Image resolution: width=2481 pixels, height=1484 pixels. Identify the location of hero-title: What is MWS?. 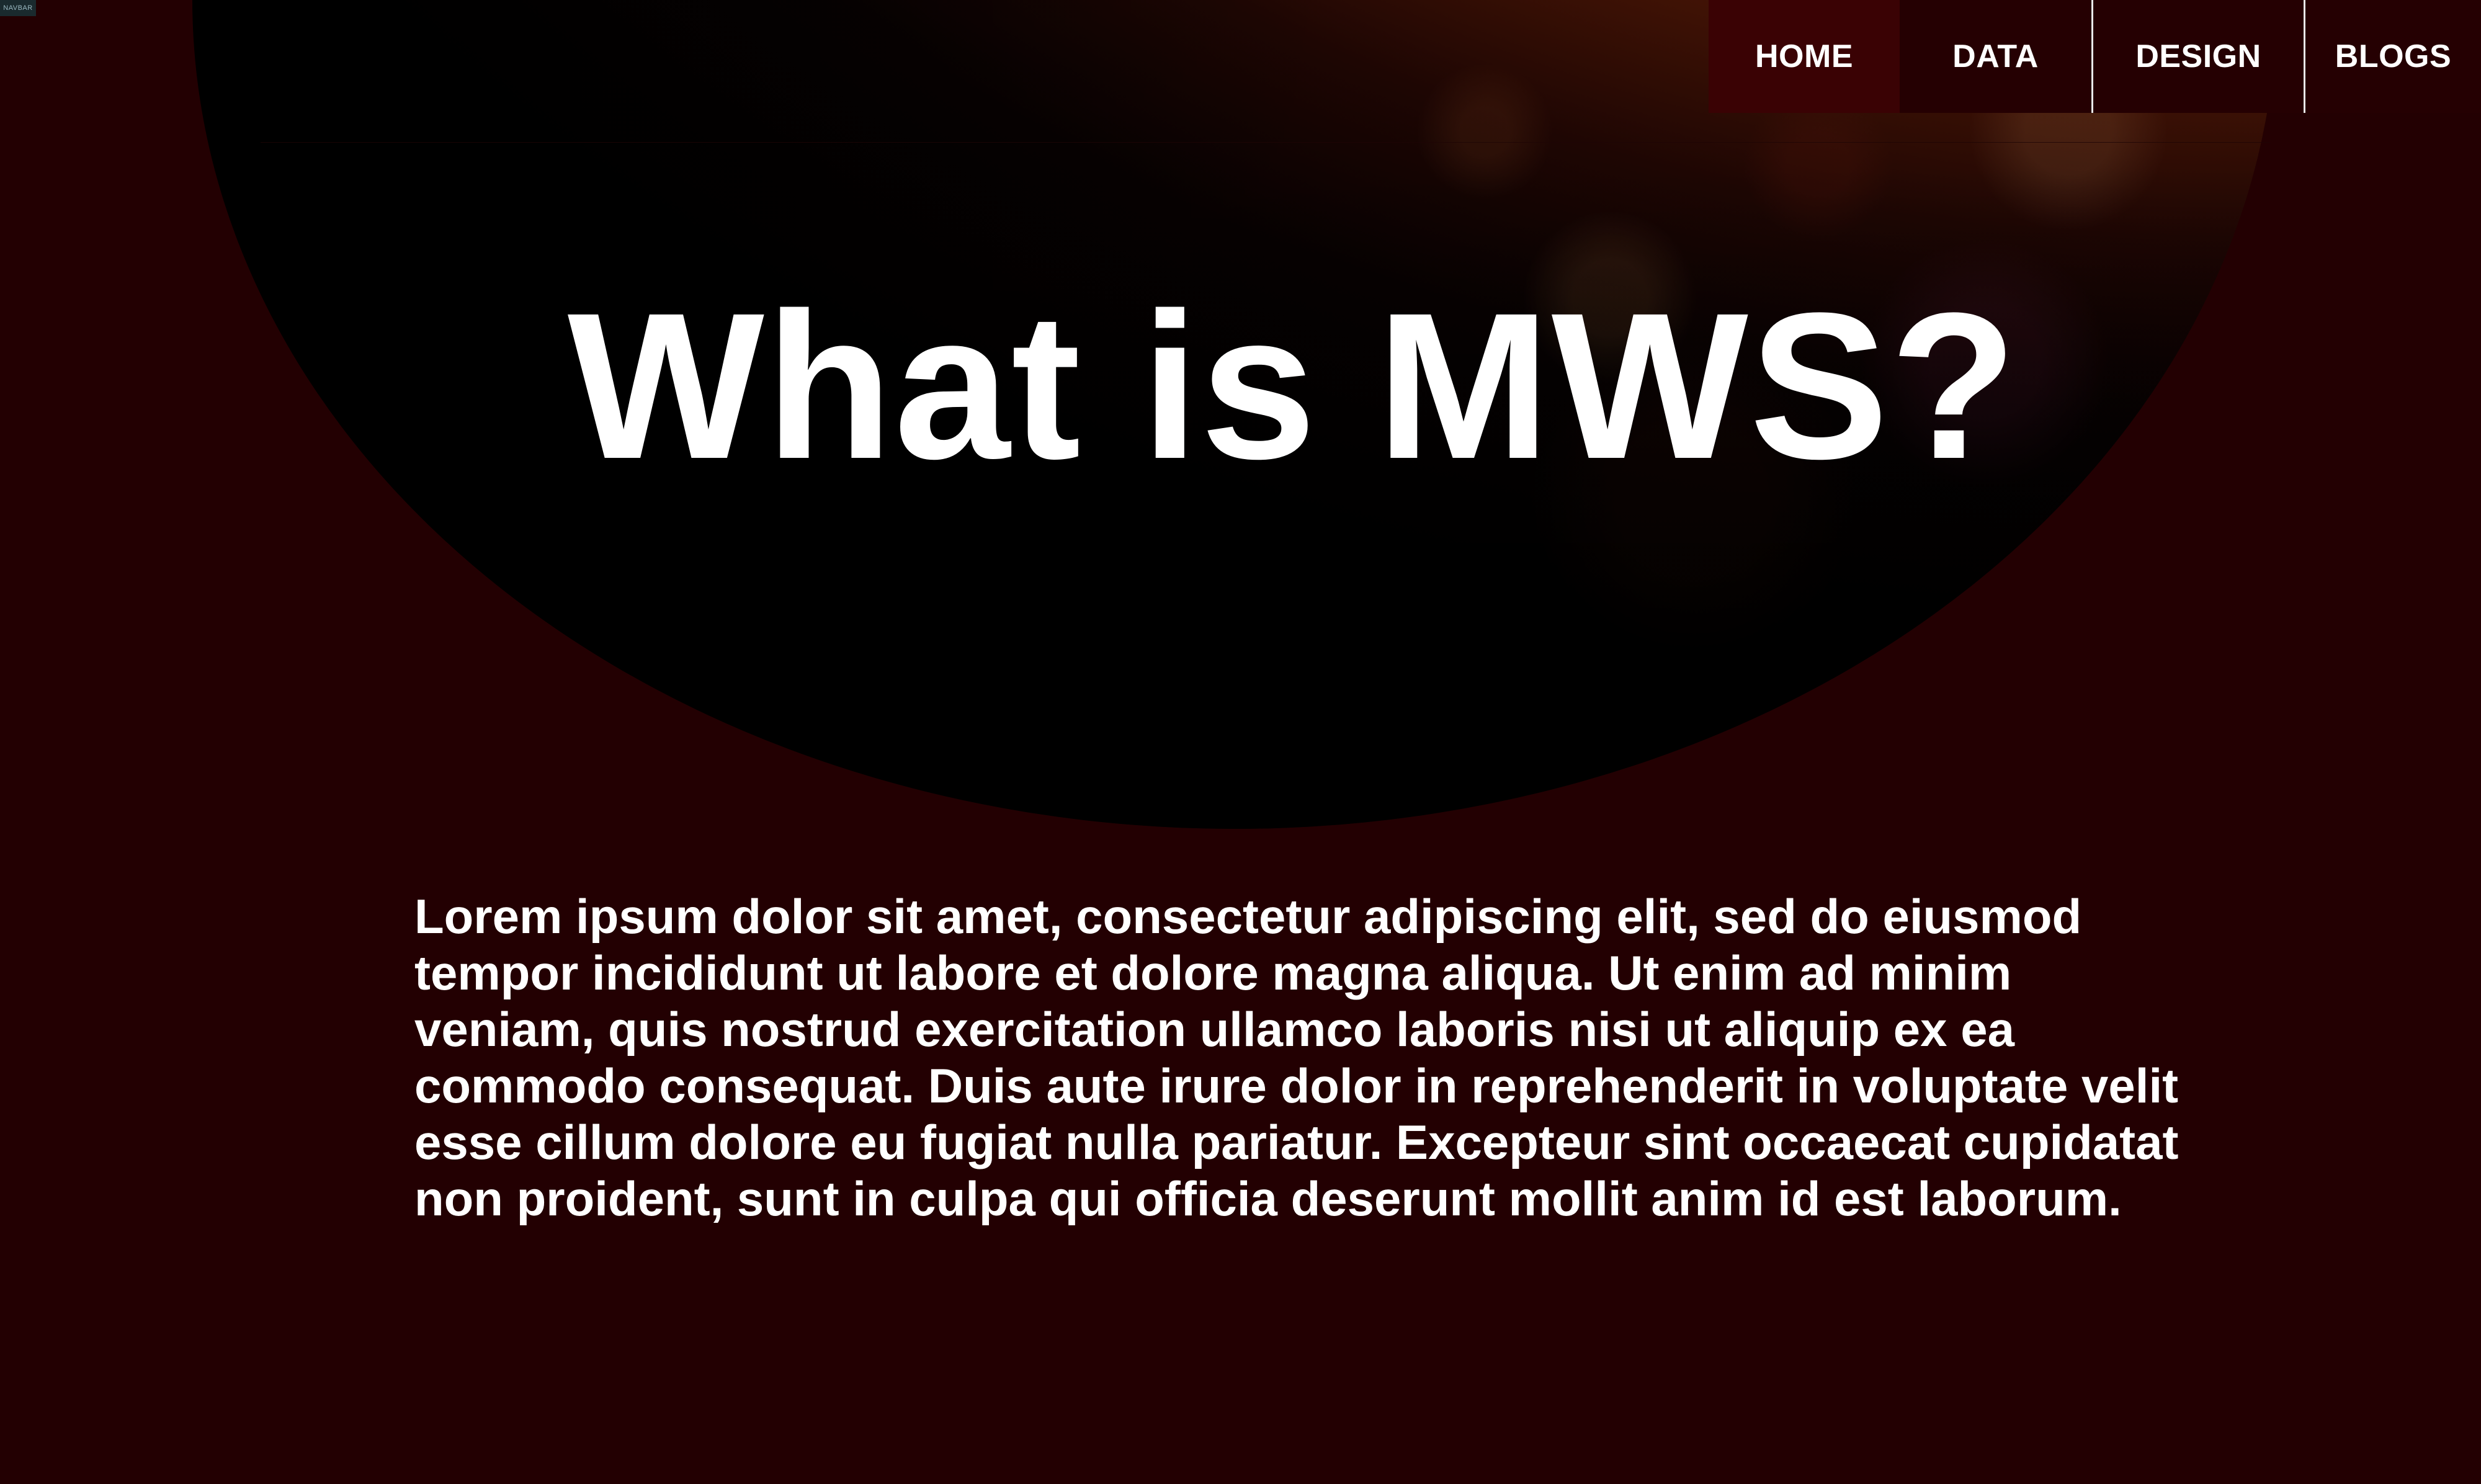
(1293, 386).